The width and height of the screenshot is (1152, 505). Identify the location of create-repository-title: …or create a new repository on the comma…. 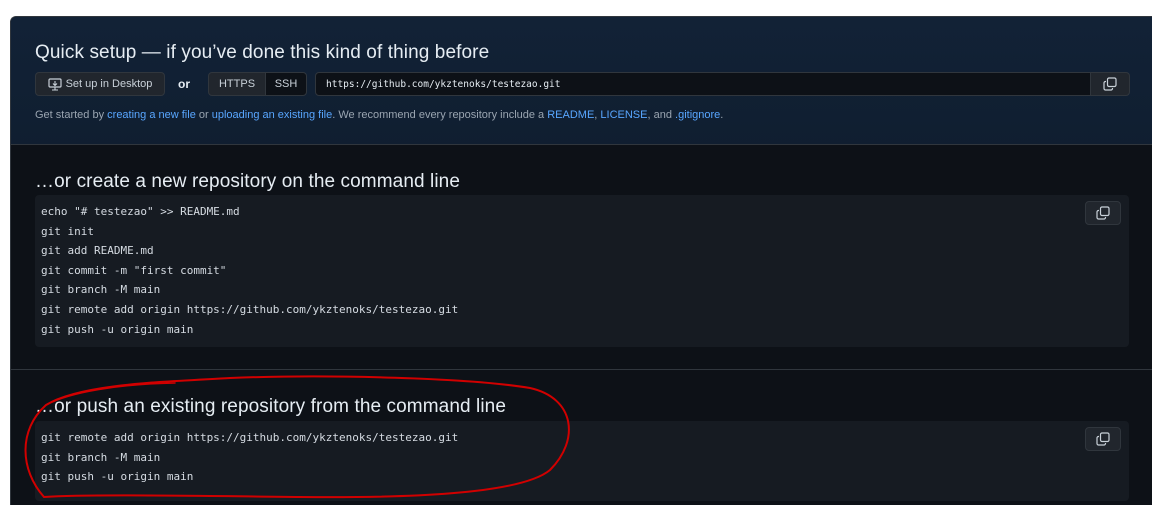
(248, 181).